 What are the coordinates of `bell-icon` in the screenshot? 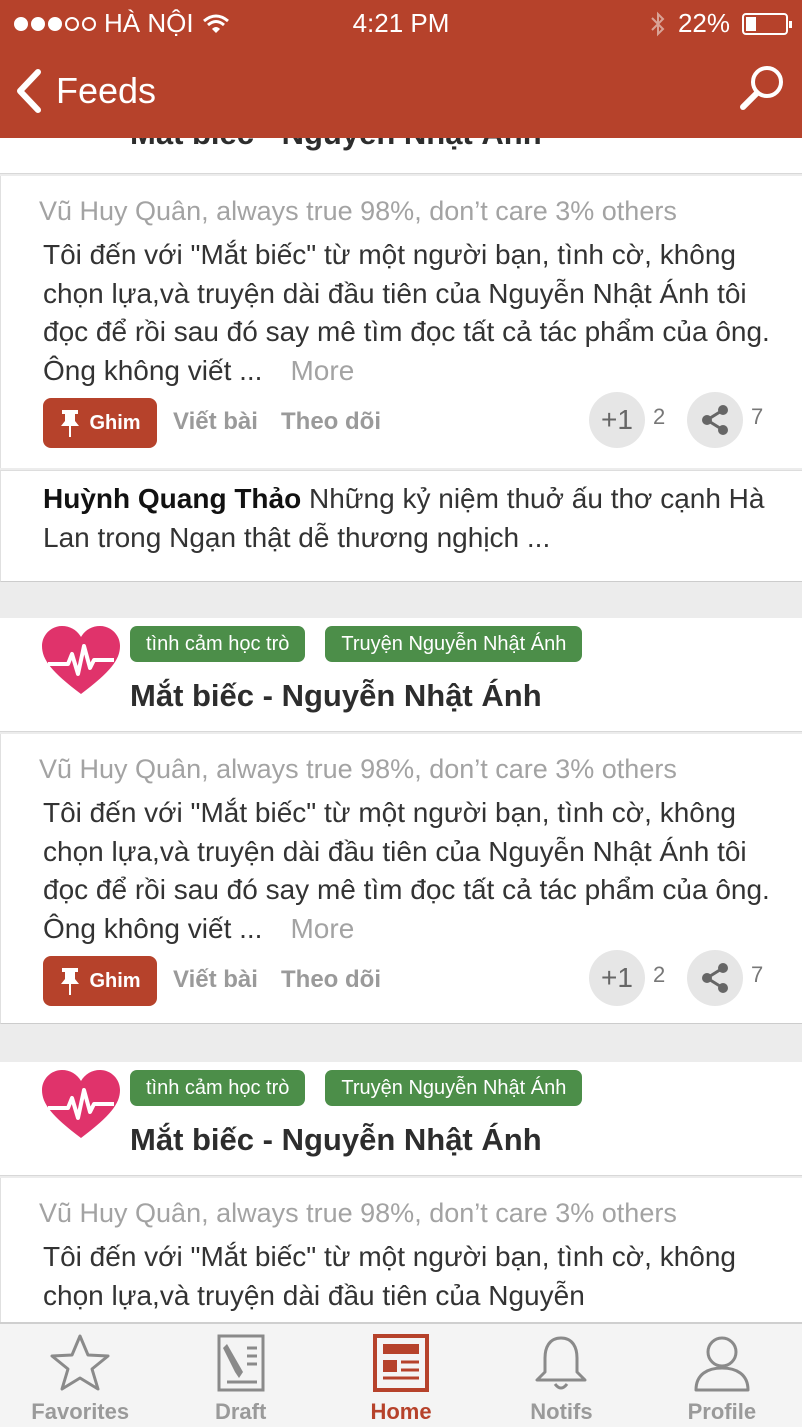 It's located at (561, 1363).